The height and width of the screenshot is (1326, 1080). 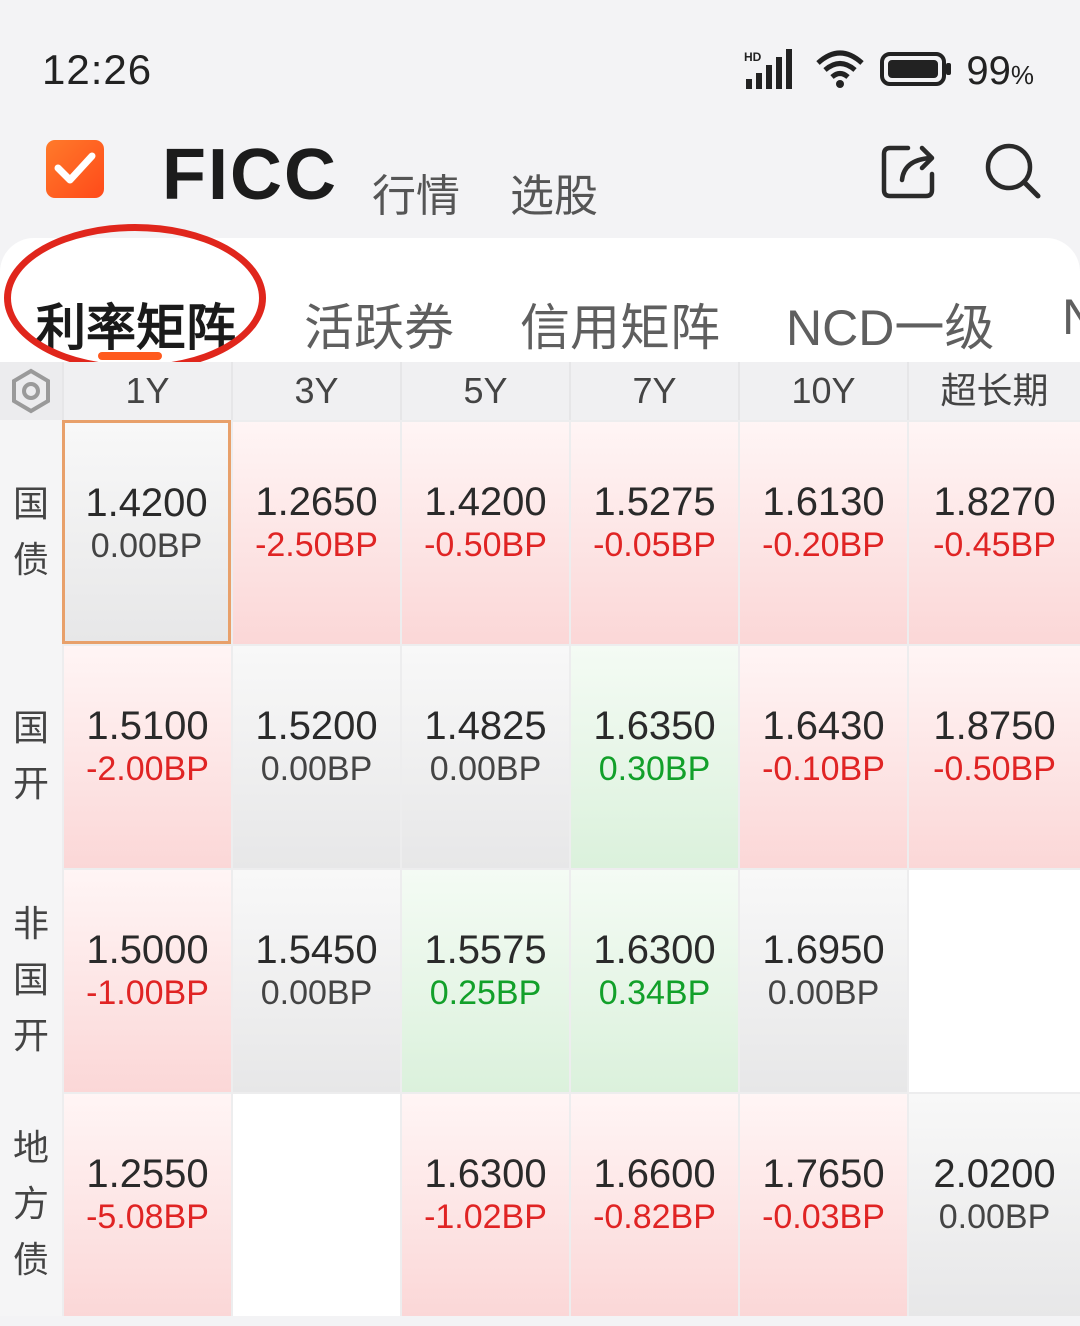 What do you see at coordinates (30, 923) in the screenshot?
I see `row-label-char: 非` at bounding box center [30, 923].